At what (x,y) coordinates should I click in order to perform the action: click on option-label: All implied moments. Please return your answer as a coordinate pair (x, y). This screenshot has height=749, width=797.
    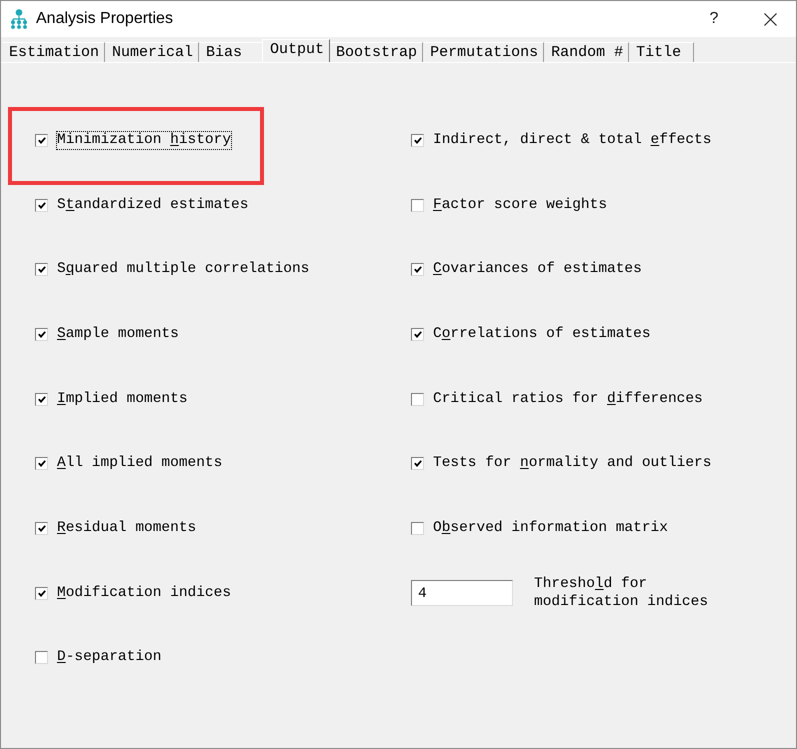
    Looking at the image, I should click on (140, 464).